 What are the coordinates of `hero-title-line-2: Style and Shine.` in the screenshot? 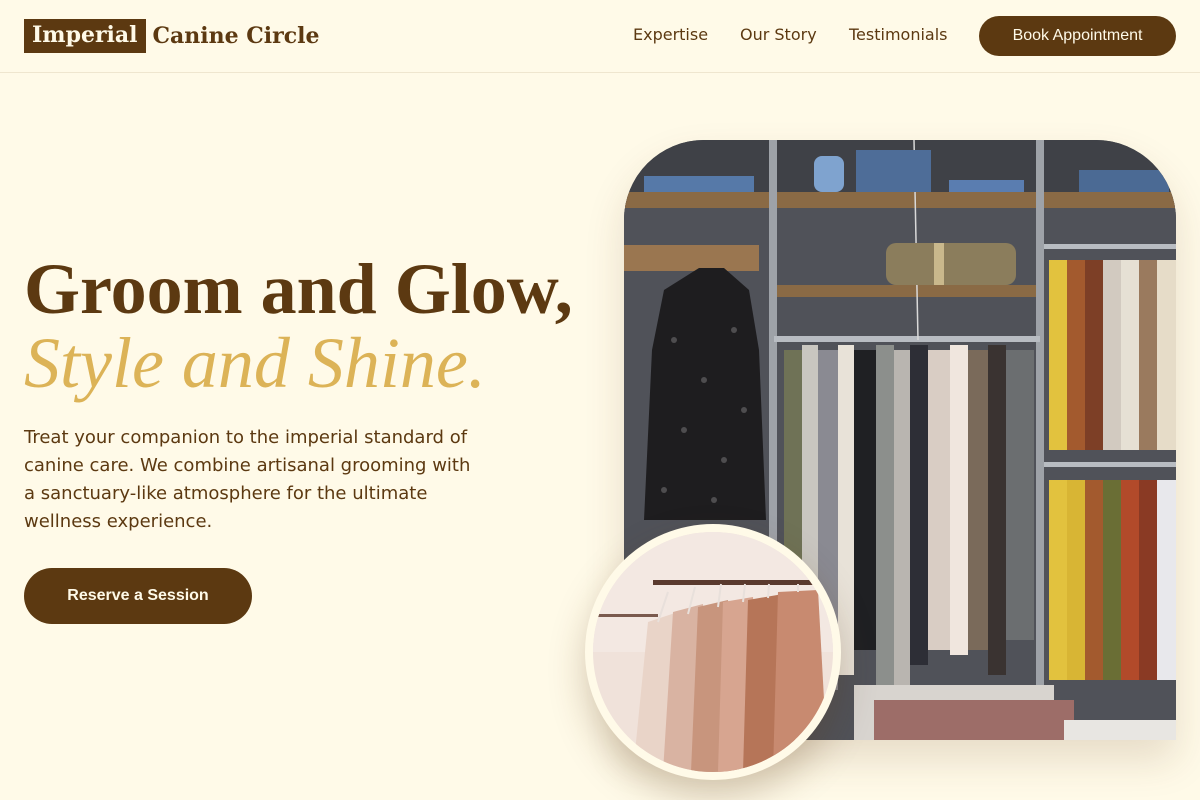 It's located at (255, 363).